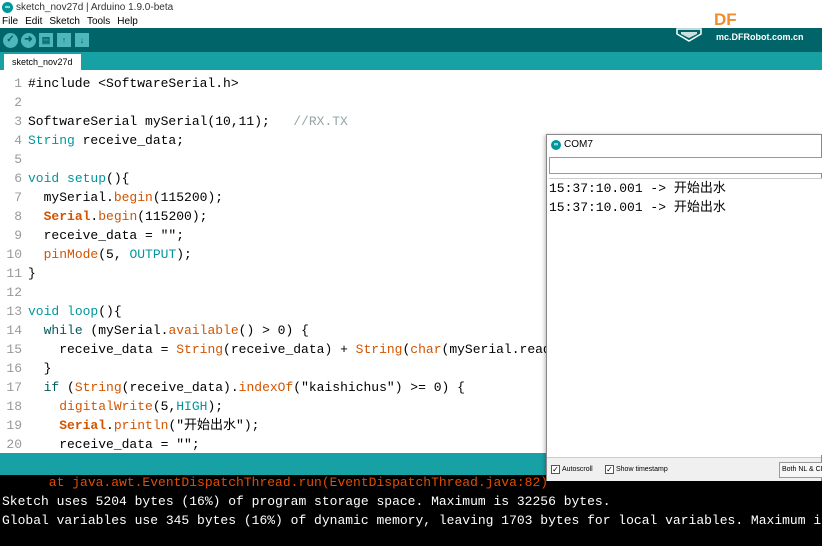 This screenshot has width=822, height=546. Describe the element at coordinates (153, 254) in the screenshot. I see `code-token: OUTPUT` at that location.